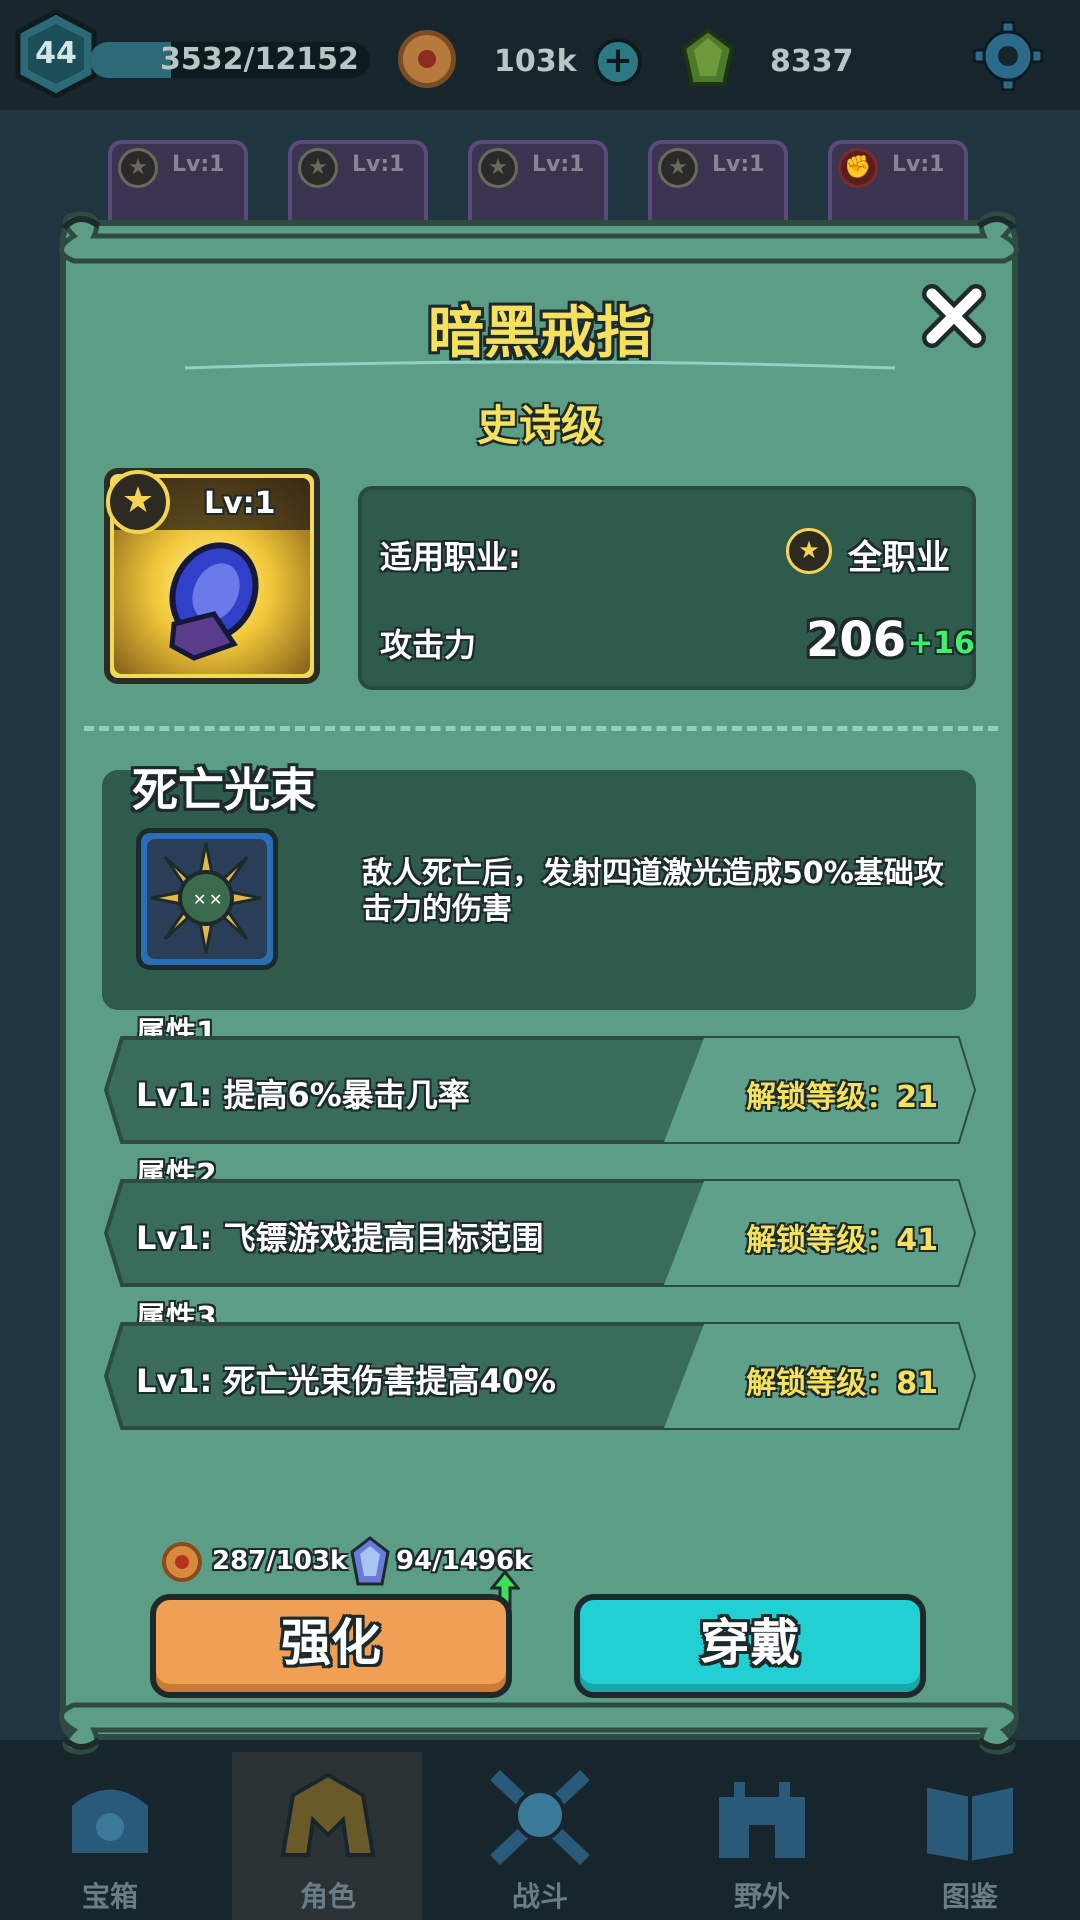 The width and height of the screenshot is (1080, 1920). I want to click on attribute-unlock-level: 解锁等级：21, so click(842, 1097).